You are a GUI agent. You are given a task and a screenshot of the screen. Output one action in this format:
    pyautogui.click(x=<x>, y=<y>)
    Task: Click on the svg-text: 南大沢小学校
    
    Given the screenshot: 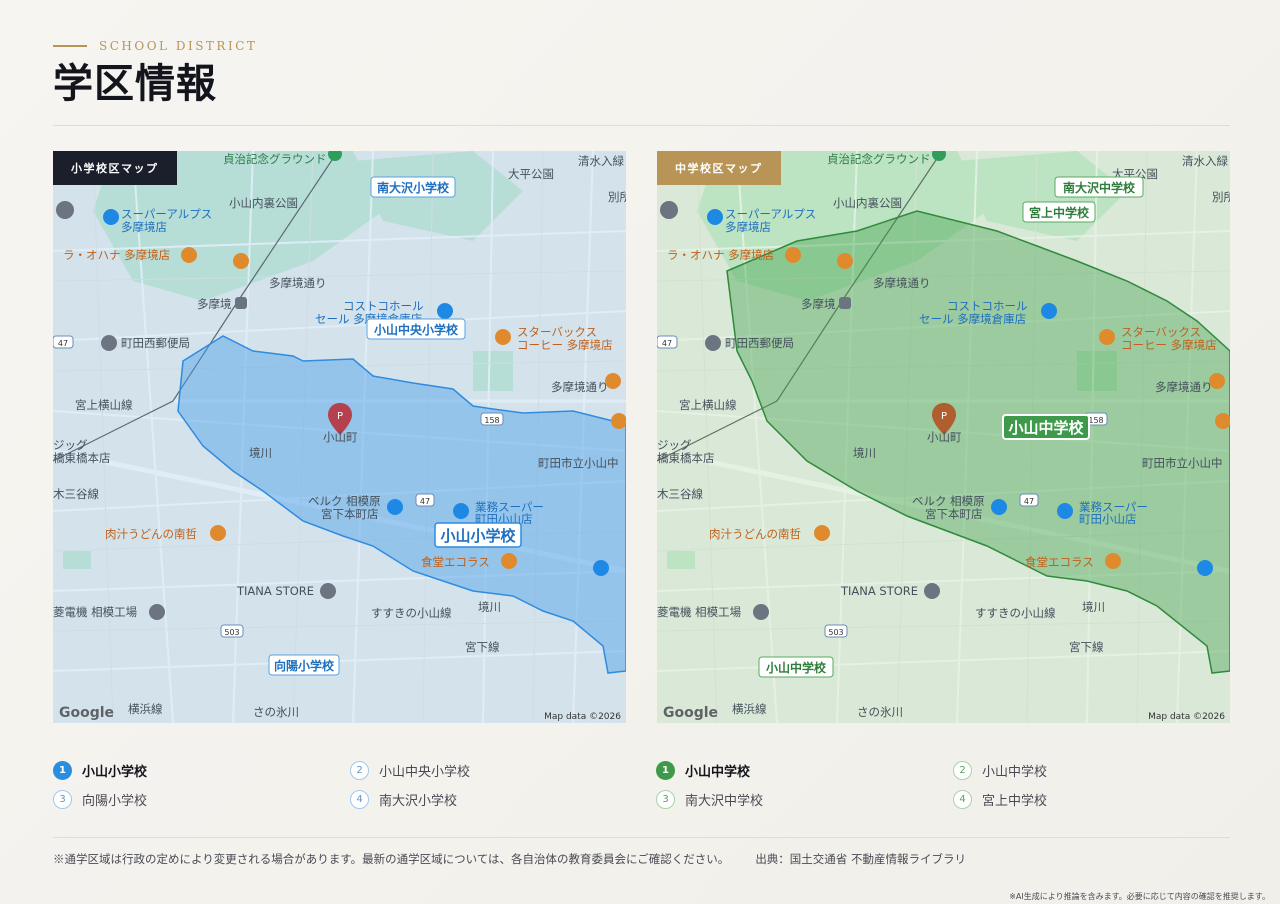 What is the action you would take?
    pyautogui.click(x=413, y=187)
    